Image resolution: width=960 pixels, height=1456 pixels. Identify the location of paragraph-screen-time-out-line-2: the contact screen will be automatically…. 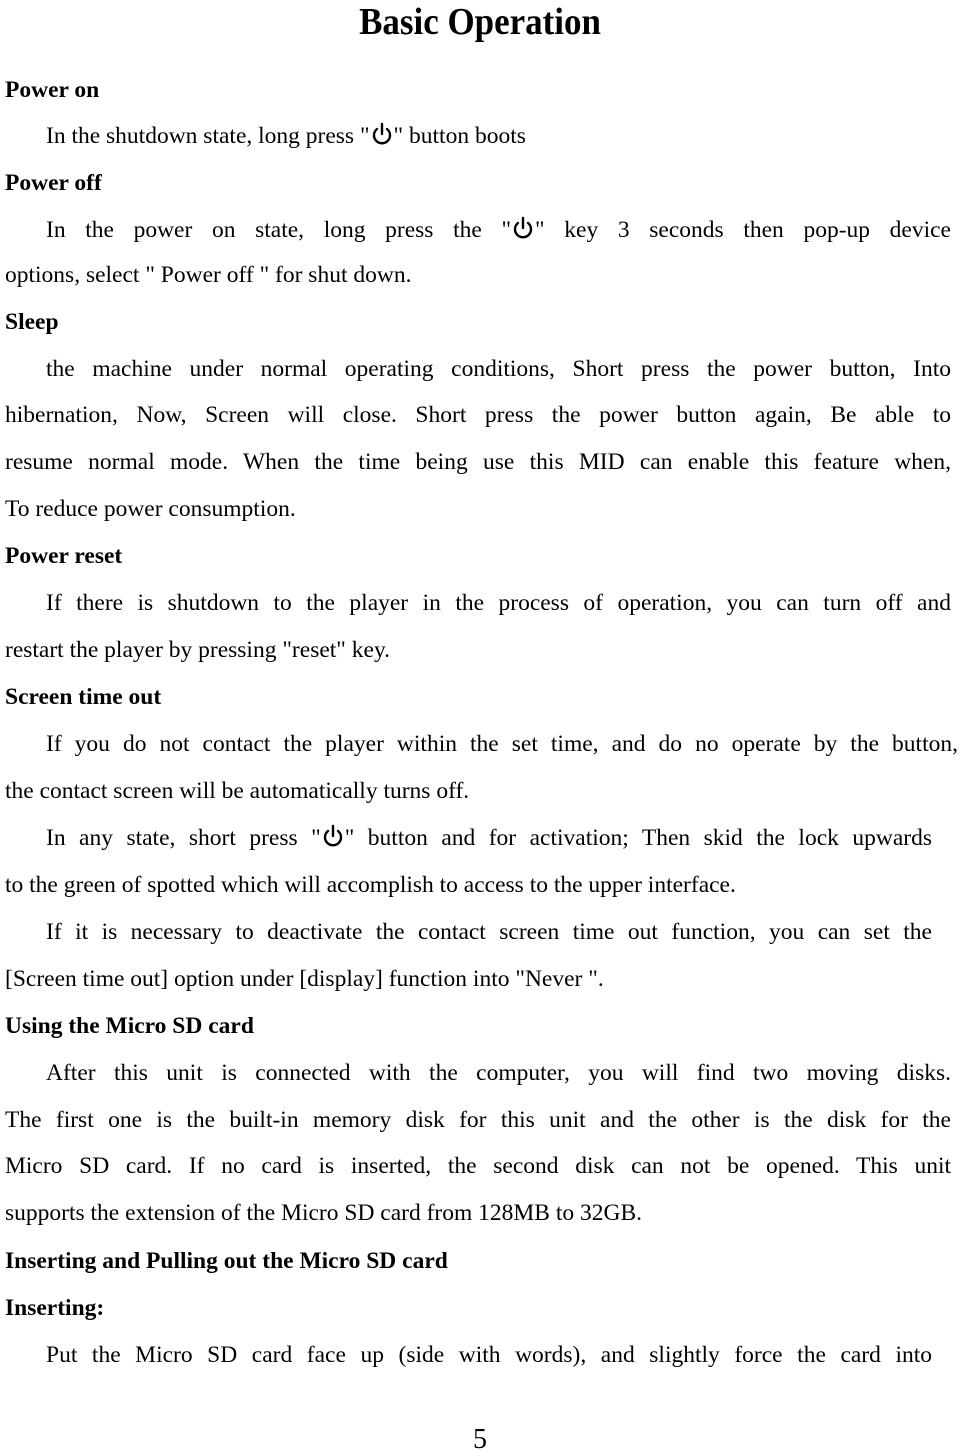
(237, 791).